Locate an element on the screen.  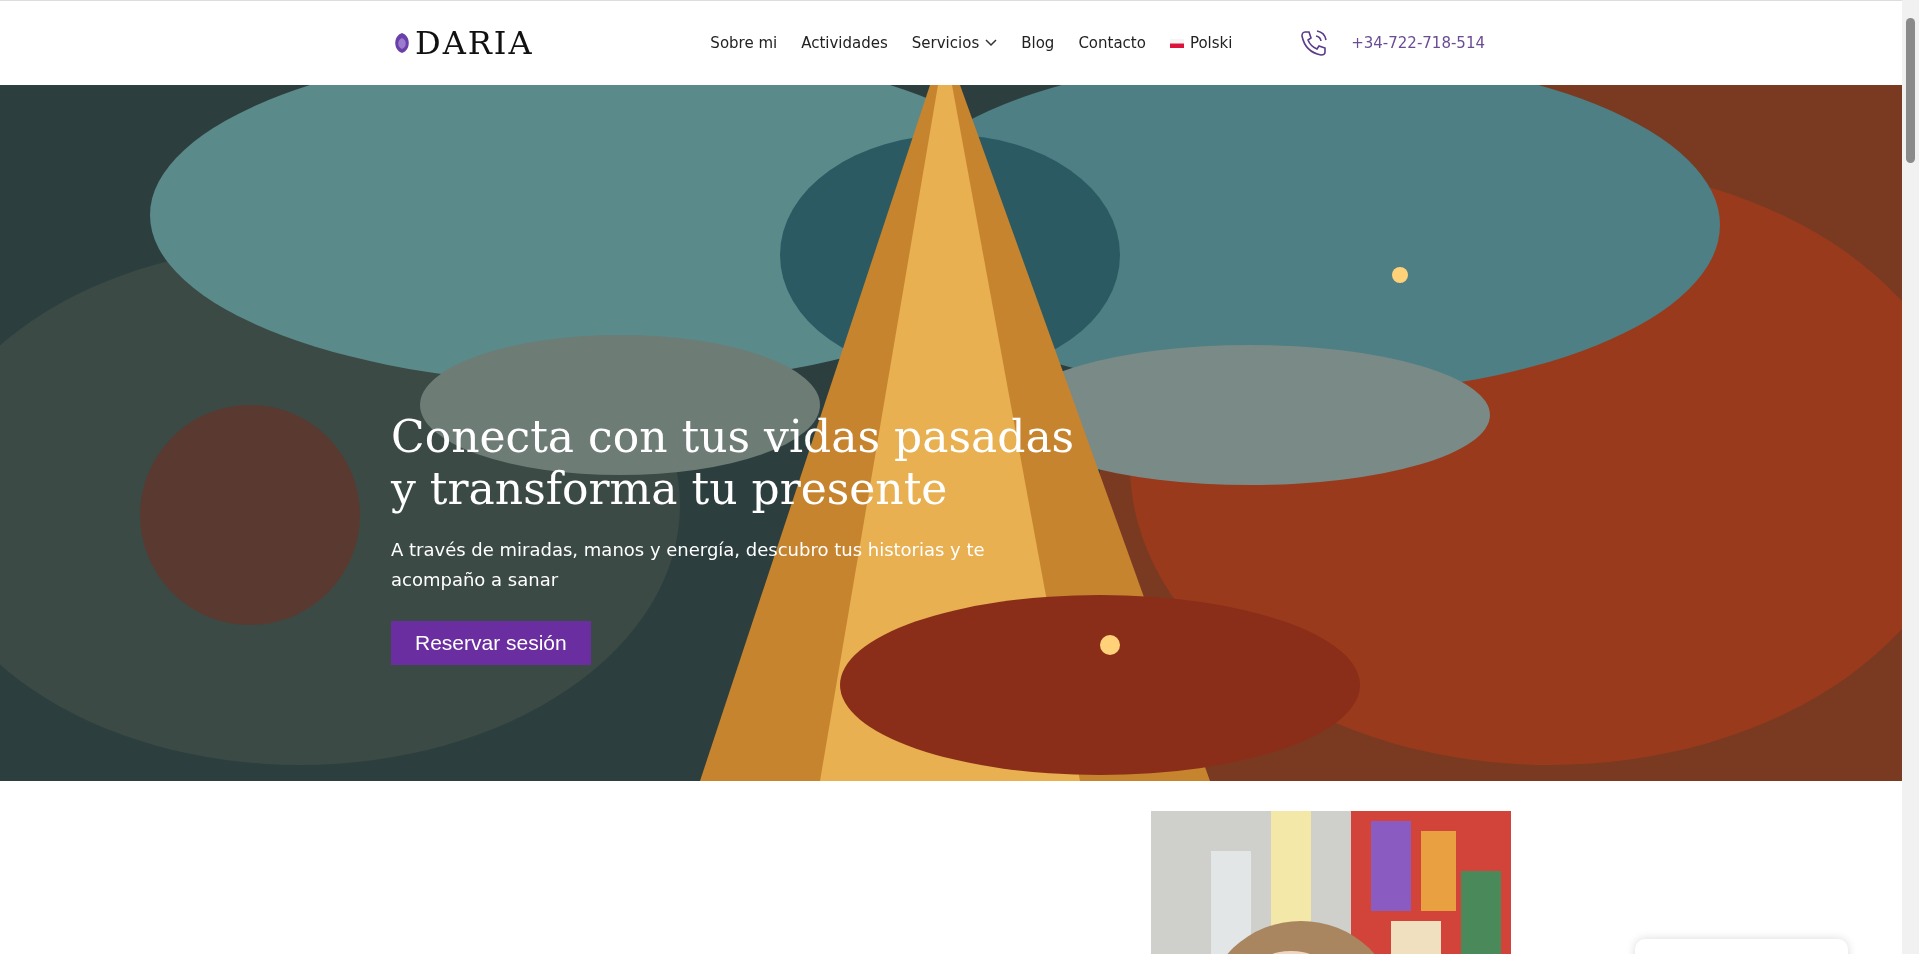
language-link: Polski is located at coordinates (1201, 43).